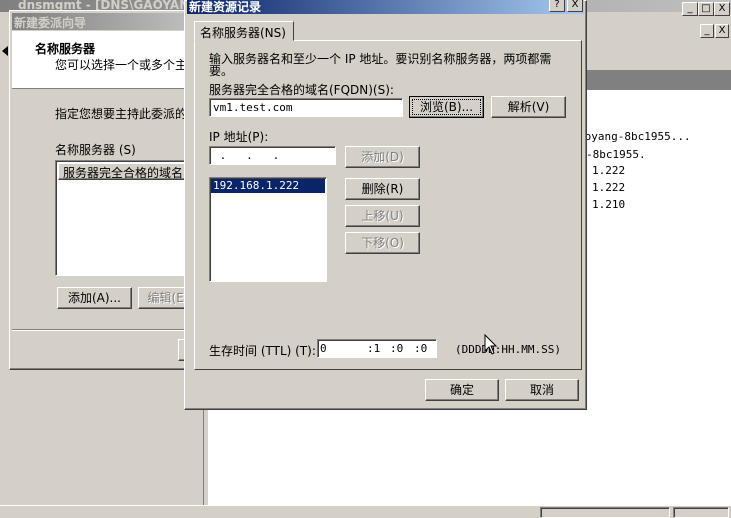  What do you see at coordinates (421, 348) in the screenshot?
I see `ttl-seconds: :0` at bounding box center [421, 348].